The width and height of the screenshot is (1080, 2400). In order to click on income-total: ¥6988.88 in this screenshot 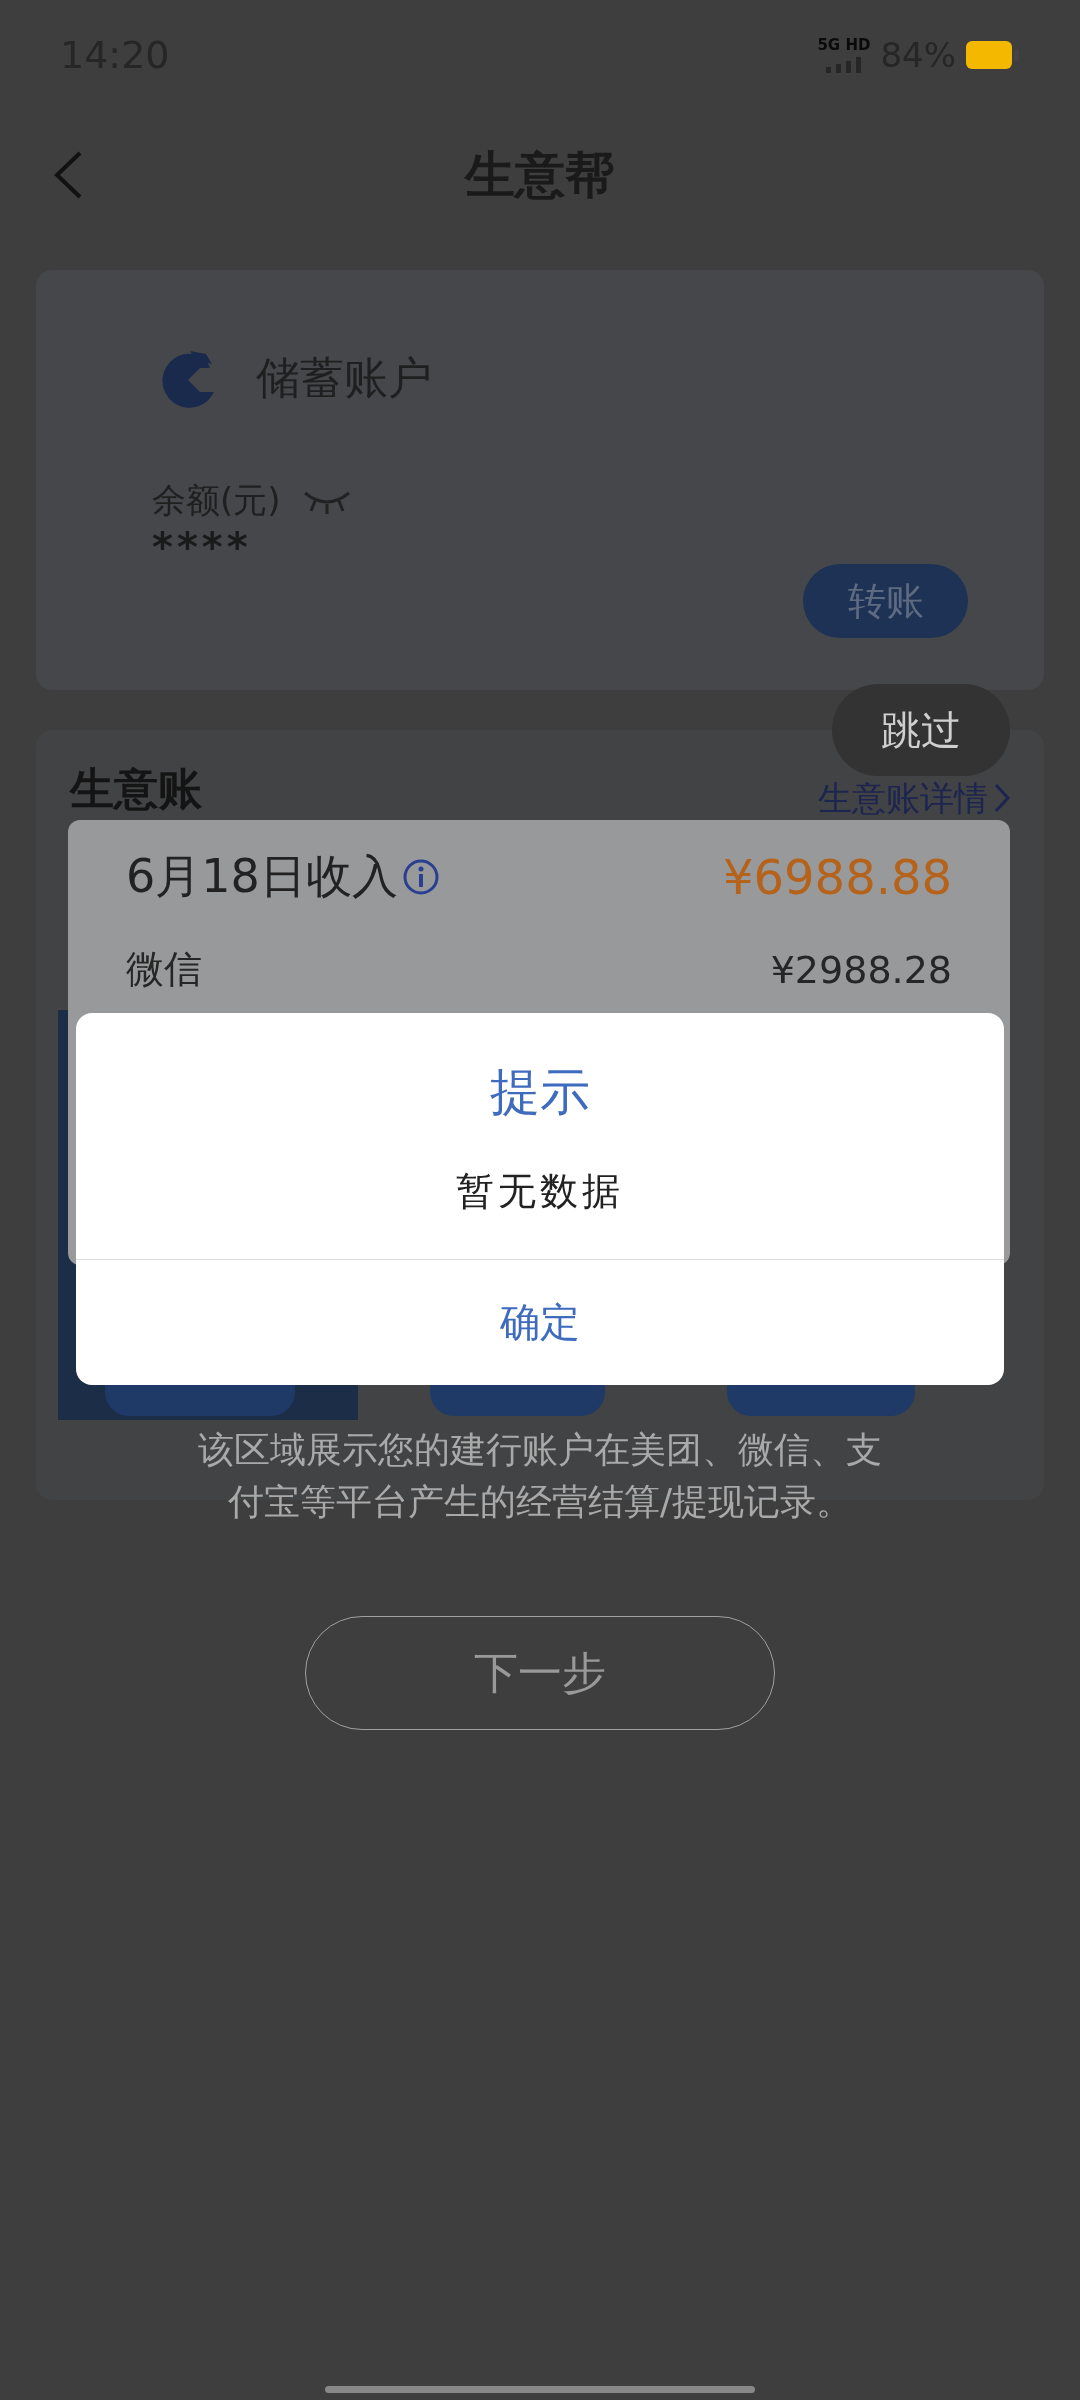, I will do `click(837, 877)`.